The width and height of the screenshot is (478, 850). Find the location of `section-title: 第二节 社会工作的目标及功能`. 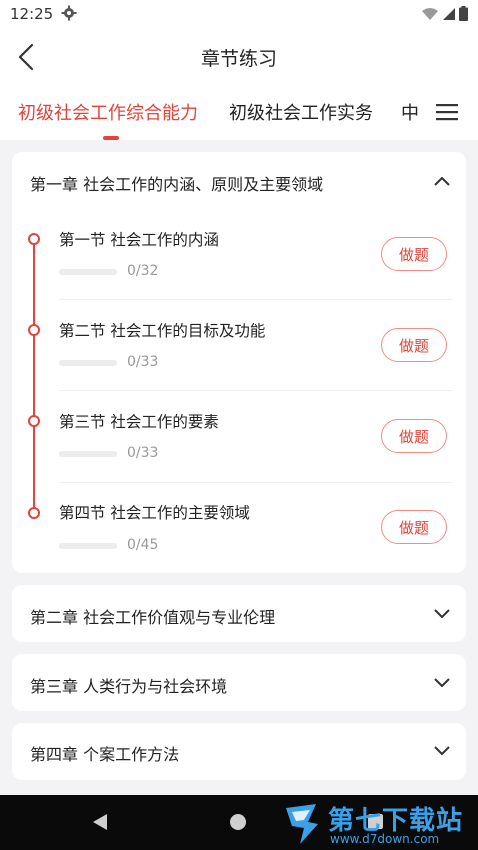

section-title: 第二节 社会工作的目标及功能 is located at coordinates (162, 331).